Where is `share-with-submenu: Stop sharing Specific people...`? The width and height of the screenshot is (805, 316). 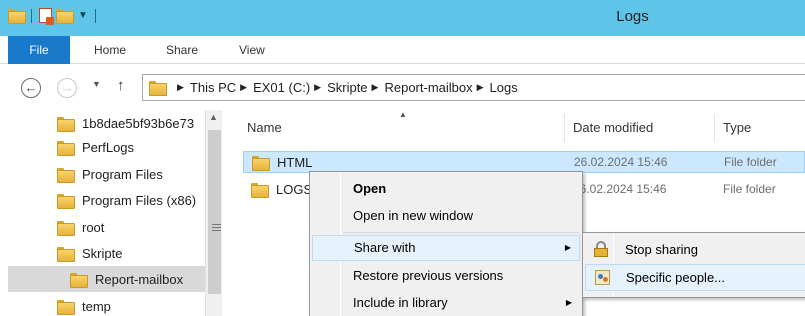
share-with-submenu: Stop sharing Specific people... is located at coordinates (693, 265).